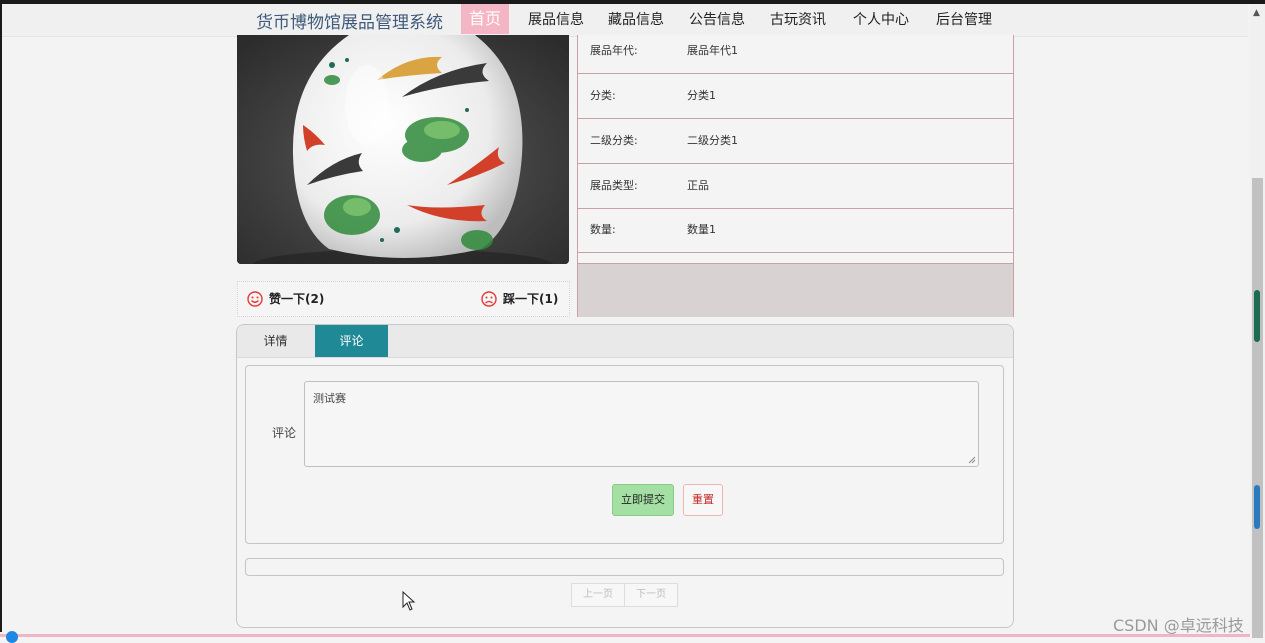  I want to click on pagination: 上一页 下一页, so click(624, 595).